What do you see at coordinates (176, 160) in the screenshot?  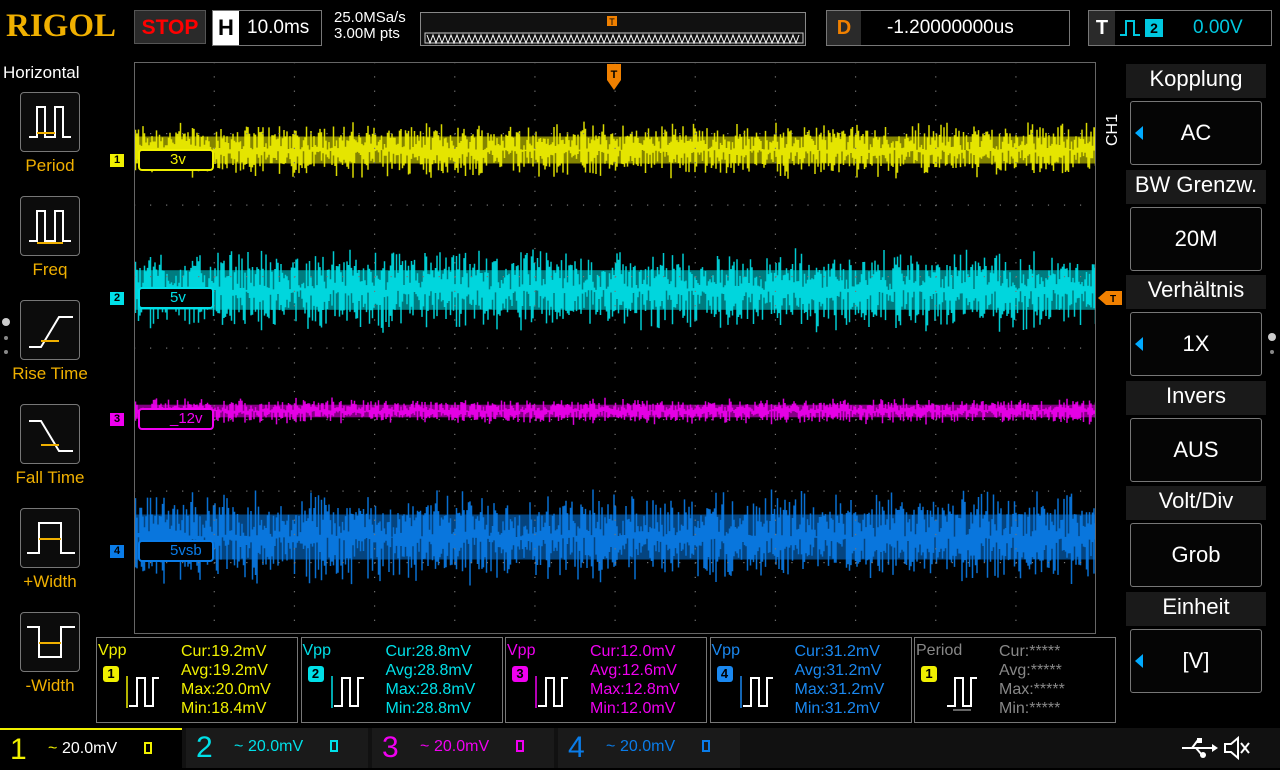 I see `channel-1-label: 3v` at bounding box center [176, 160].